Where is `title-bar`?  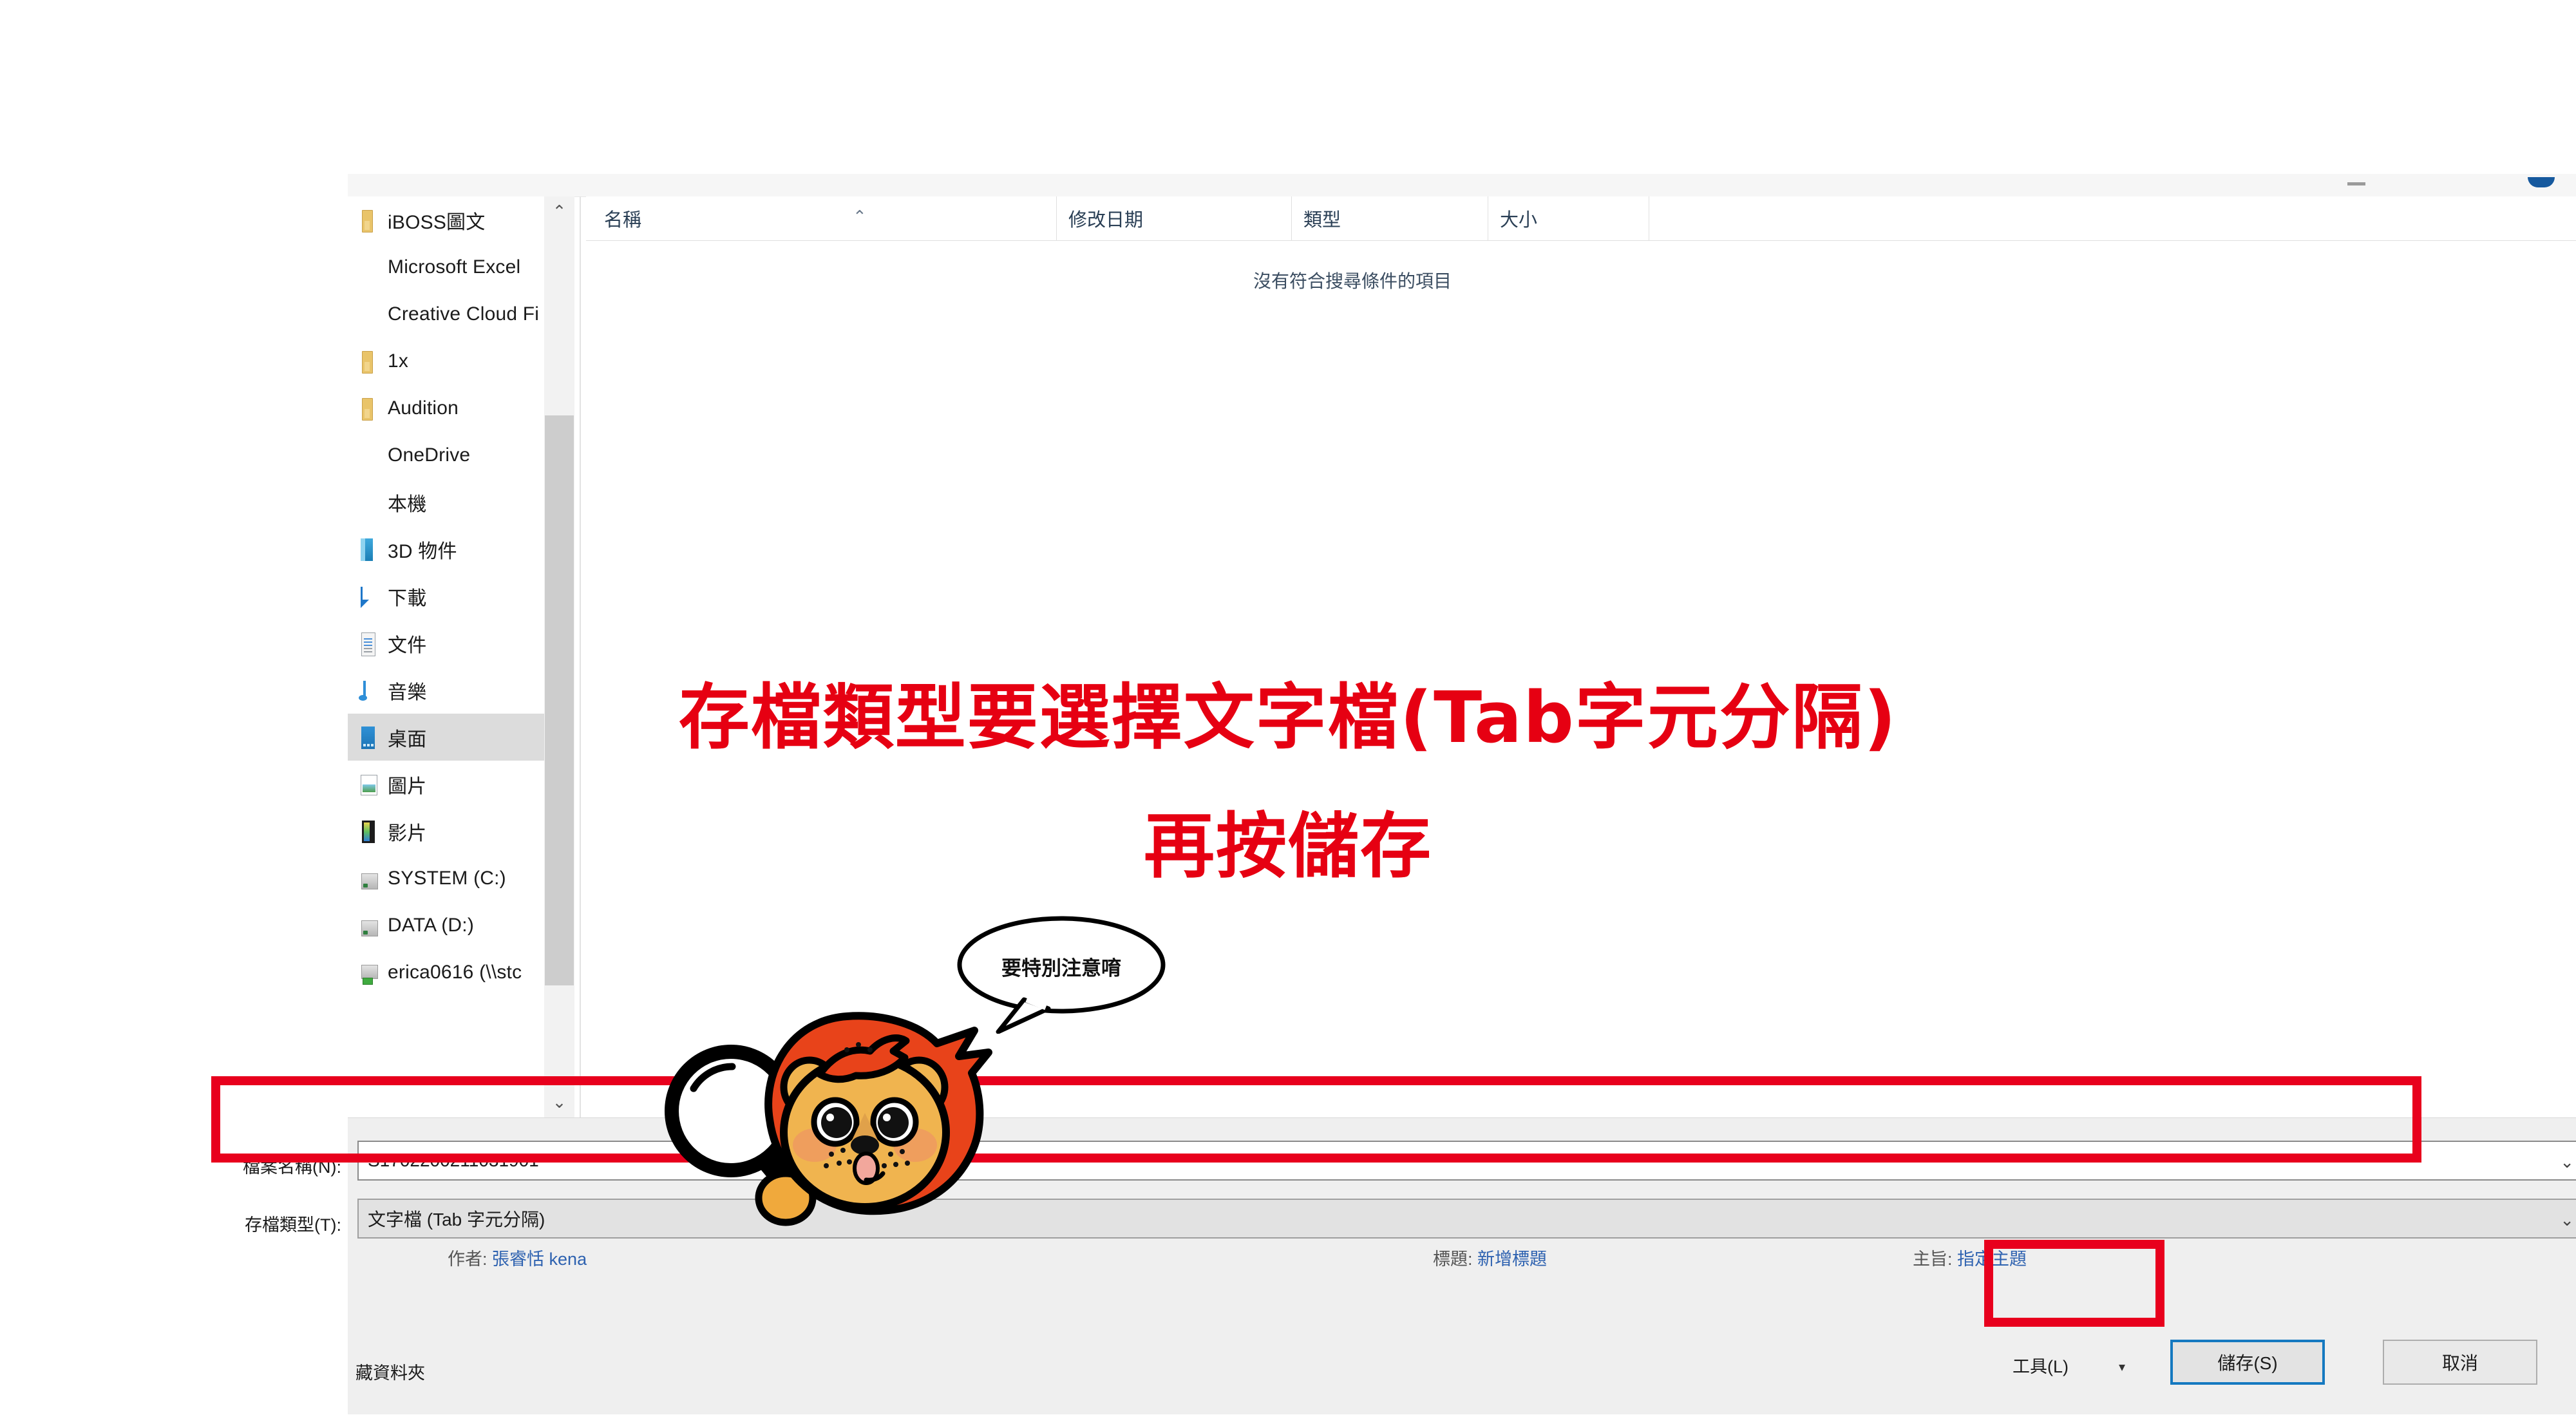 title-bar is located at coordinates (1462, 185).